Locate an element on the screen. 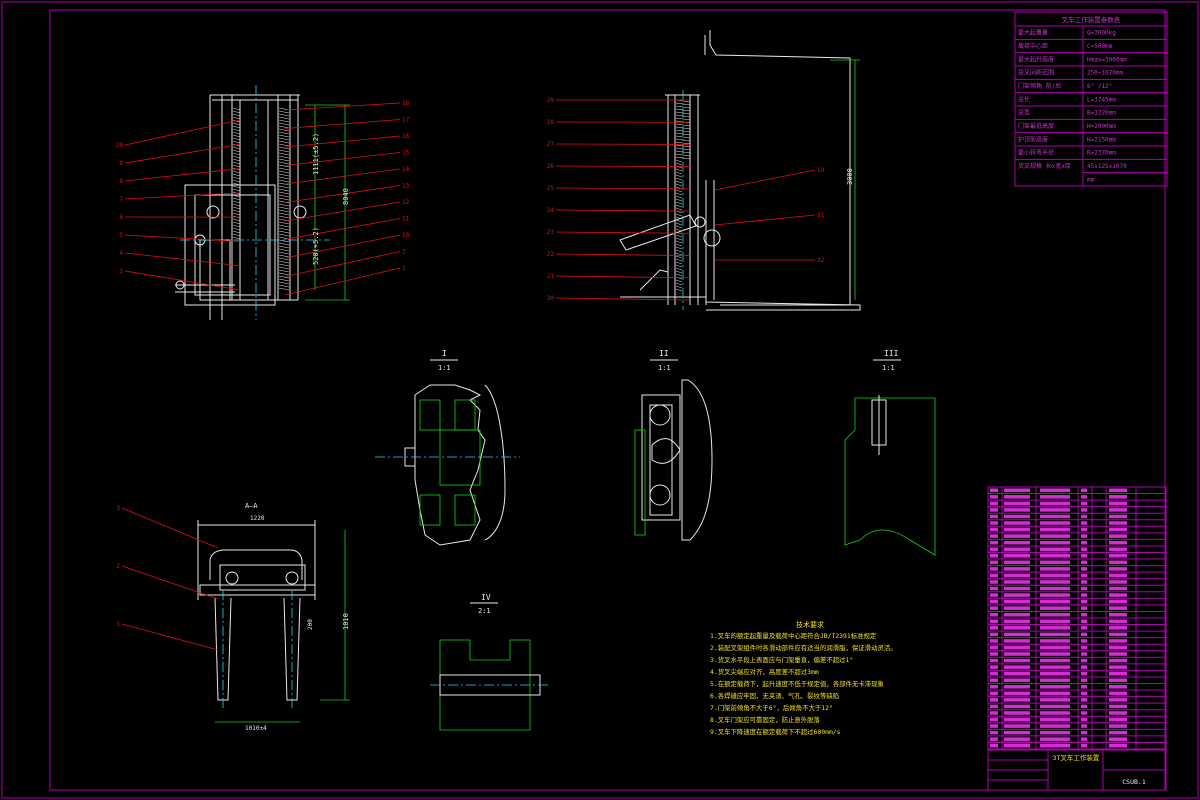  spec-row-label-4: 门架倾角 前/后 is located at coordinates (1039, 86).